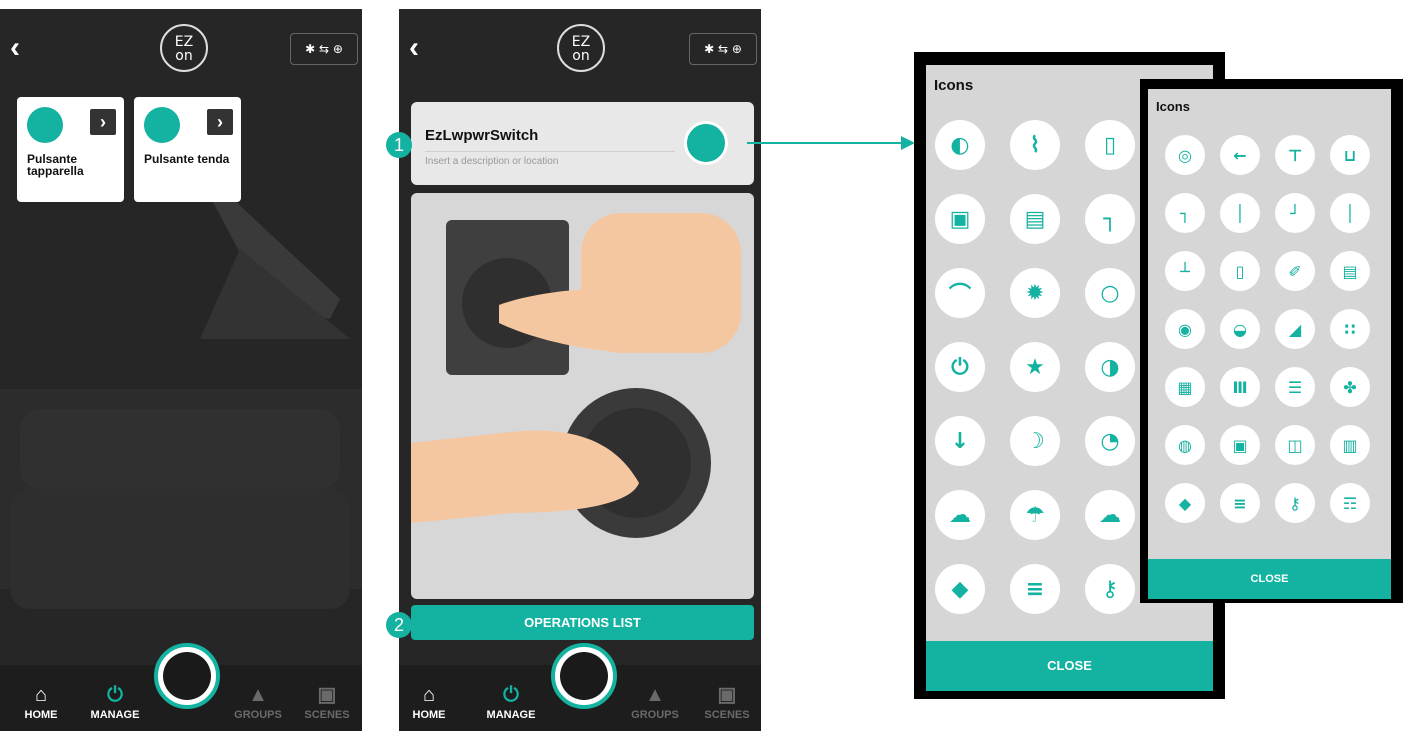  Describe the element at coordinates (55, 165) in the screenshot. I see `device-tile-label: Pulsante tapparella` at that location.